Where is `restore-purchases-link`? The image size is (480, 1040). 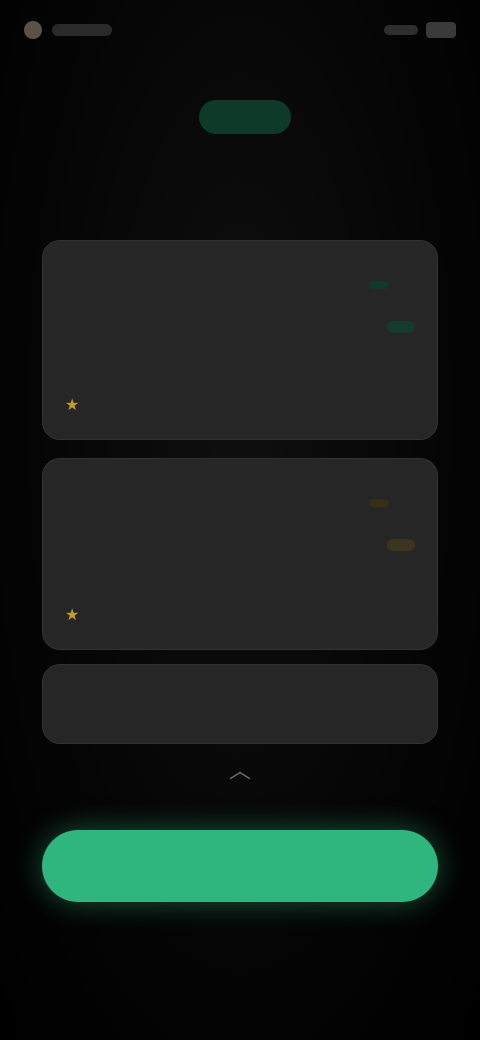 restore-purchases-link is located at coordinates (240, 937).